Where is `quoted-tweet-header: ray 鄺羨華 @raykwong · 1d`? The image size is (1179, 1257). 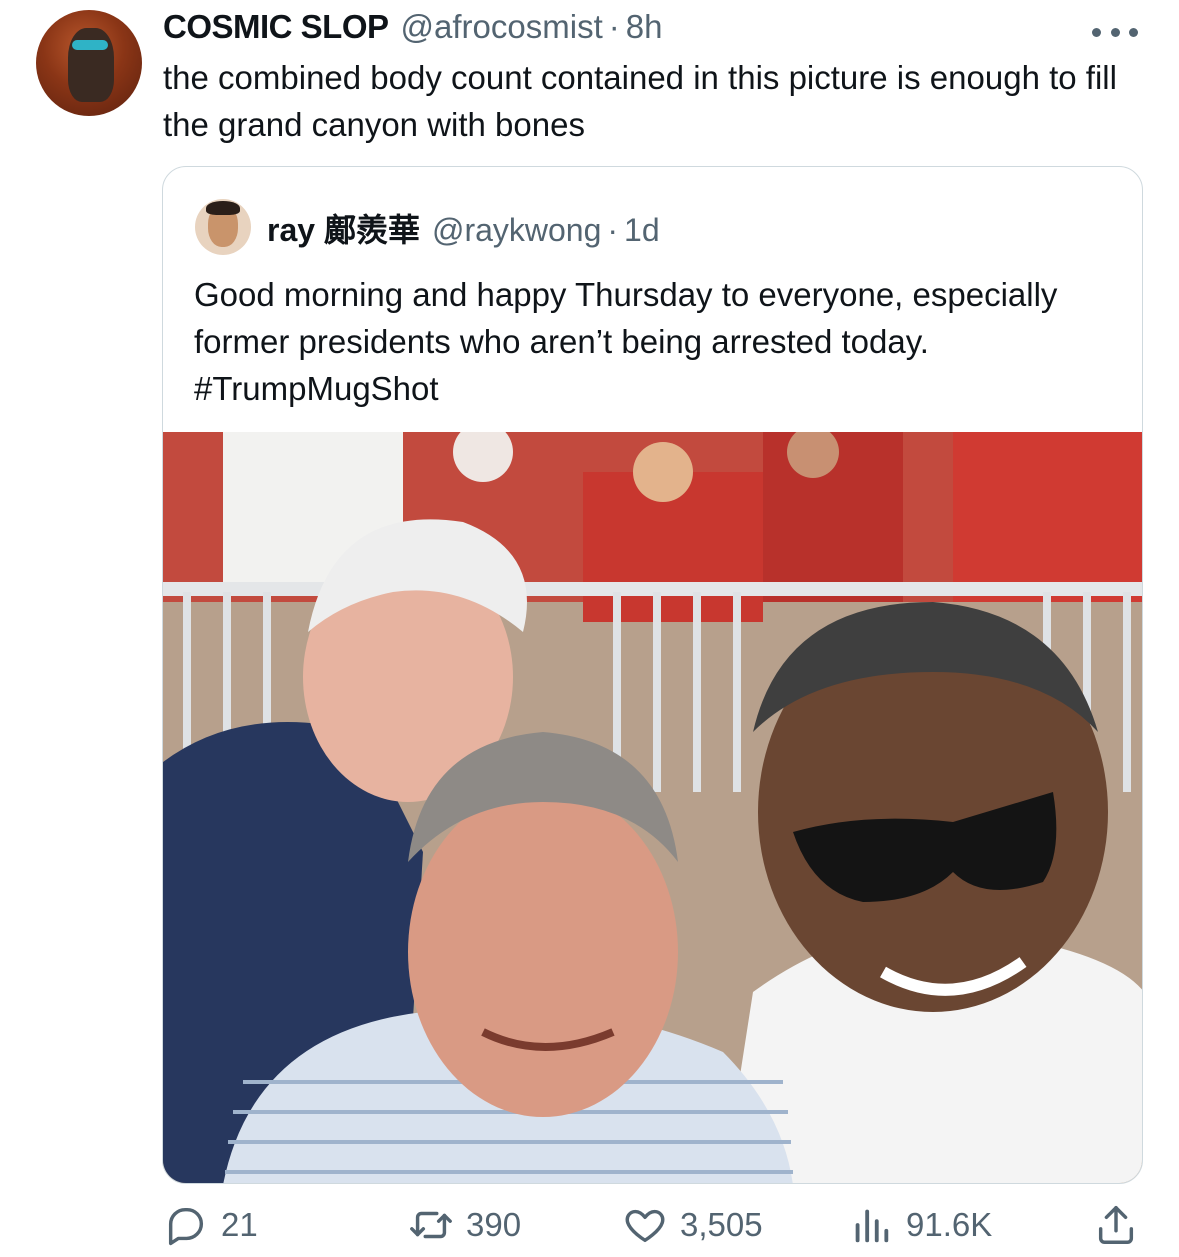
quoted-tweet-header: ray 鄺羨華 @raykwong · 1d is located at coordinates (463, 228).